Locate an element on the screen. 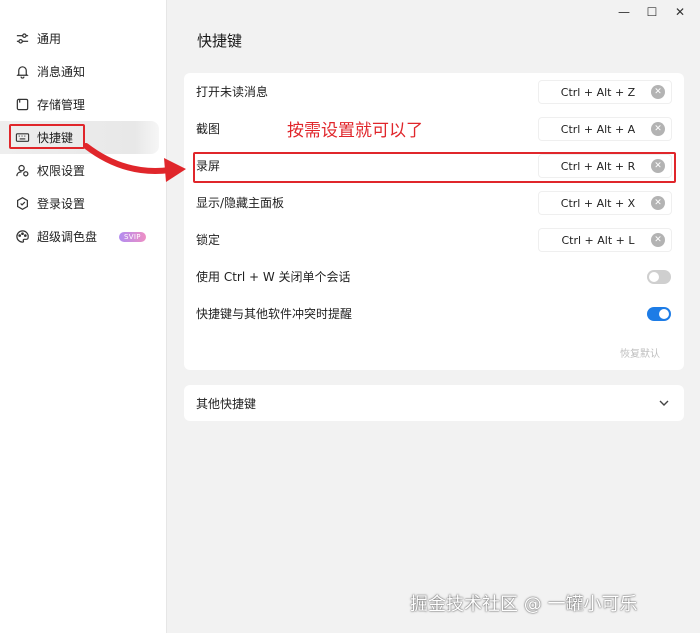 The width and height of the screenshot is (700, 633). shortcut-label: 显示/隐藏主面板 is located at coordinates (240, 203).